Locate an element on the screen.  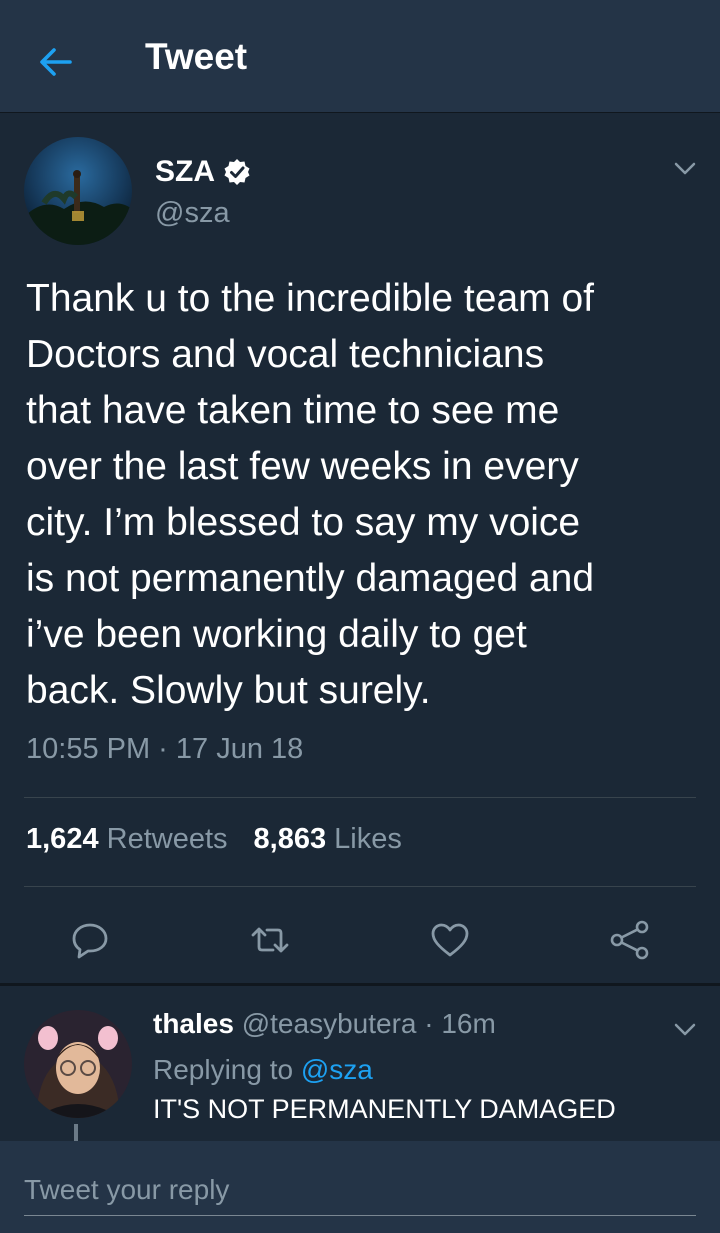
author-name-row: SZA is located at coordinates (203, 172).